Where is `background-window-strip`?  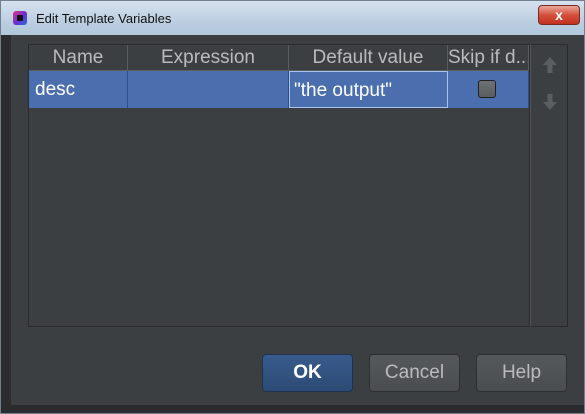 background-window-strip is located at coordinates (6, 224).